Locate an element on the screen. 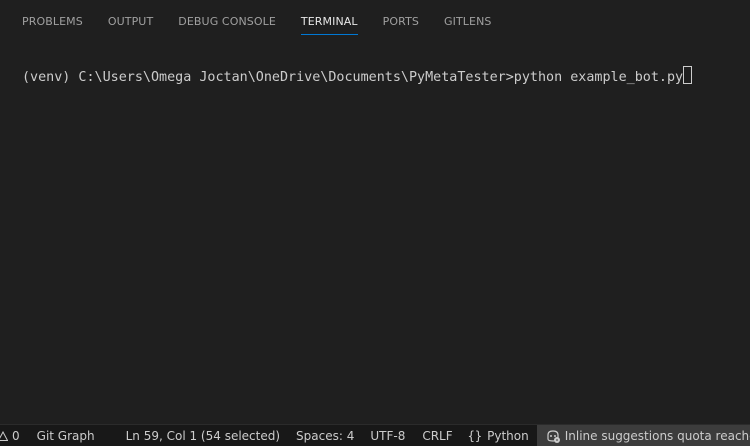  cursor-position-button: Ln 59, Col 1 (54 selected) is located at coordinates (203, 435).